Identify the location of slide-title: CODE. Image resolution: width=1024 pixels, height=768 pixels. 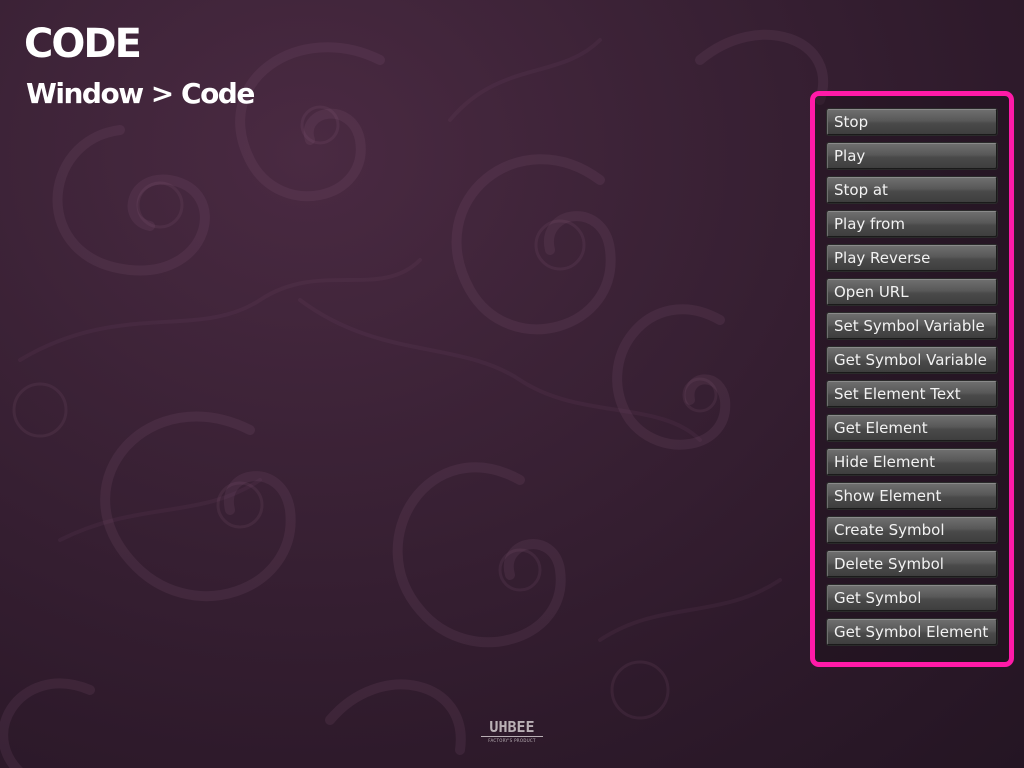
(83, 44).